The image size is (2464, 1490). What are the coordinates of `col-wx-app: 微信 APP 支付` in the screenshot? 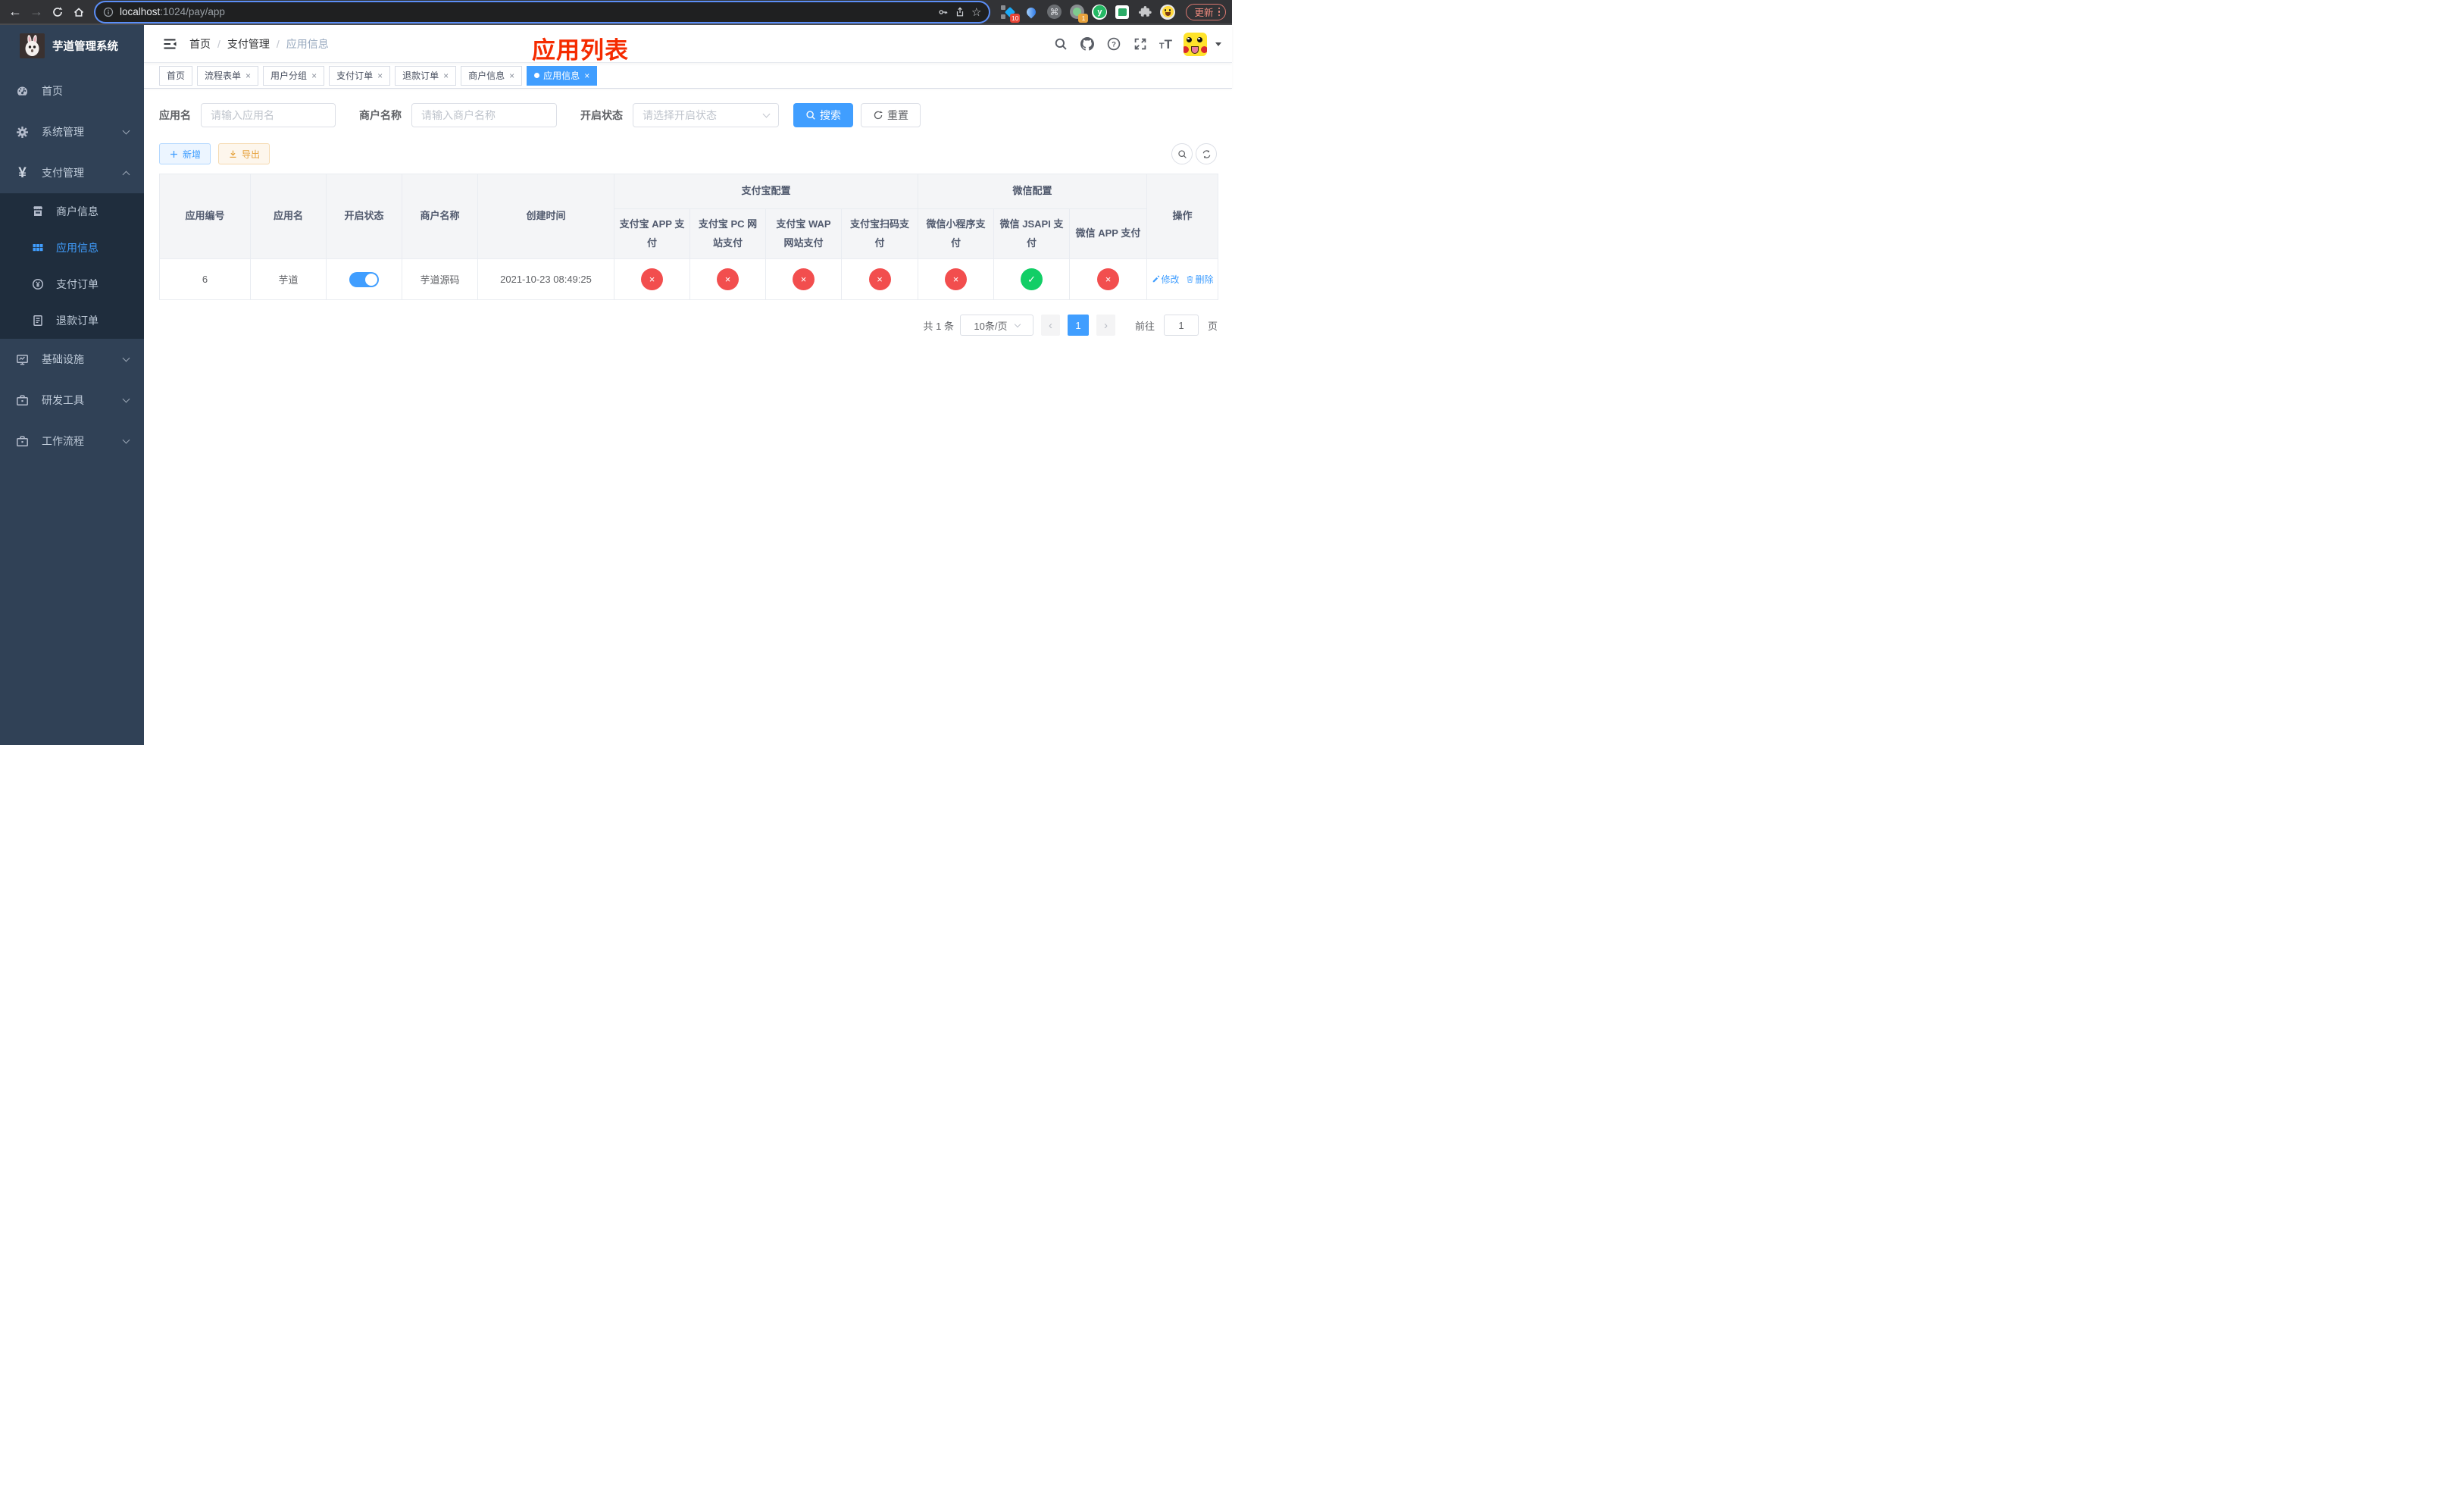 It's located at (1108, 234).